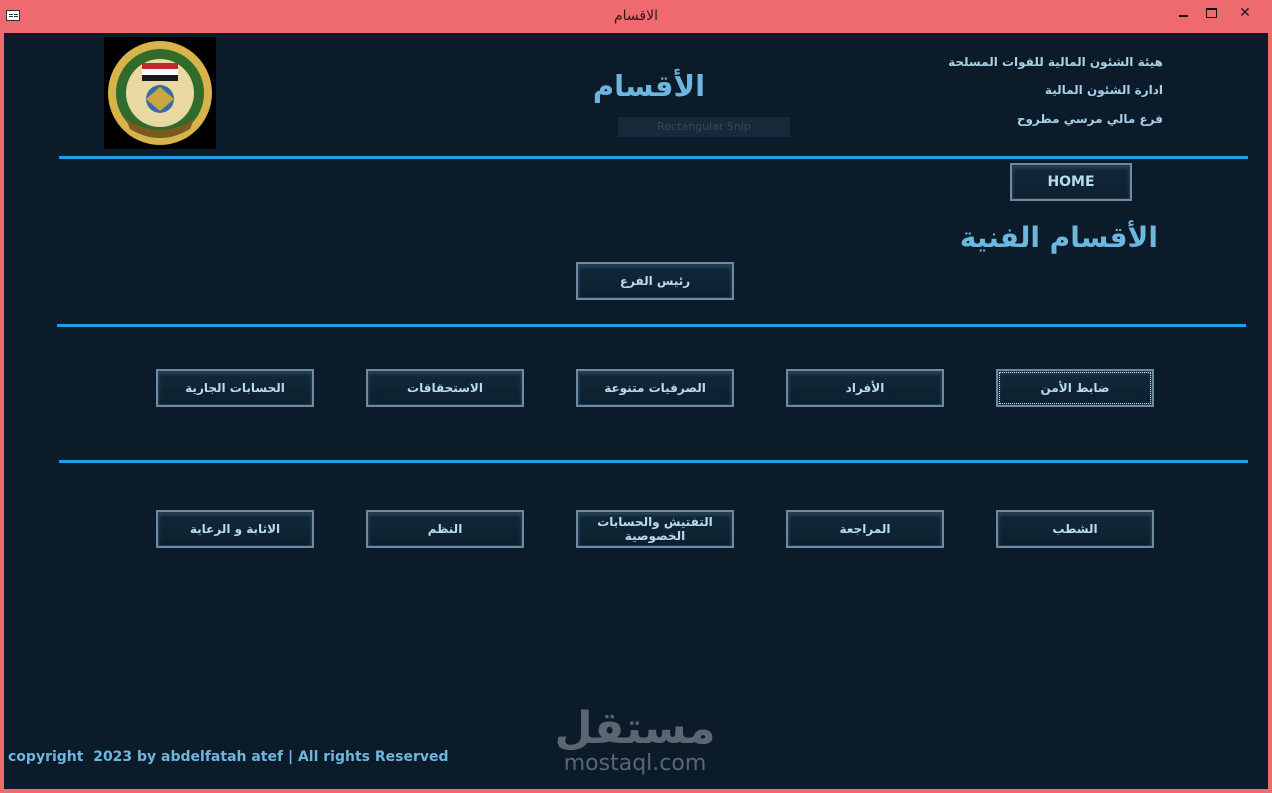 This screenshot has height=793, width=1272. I want to click on branch-head-button: رئيس الفرع, so click(655, 281).